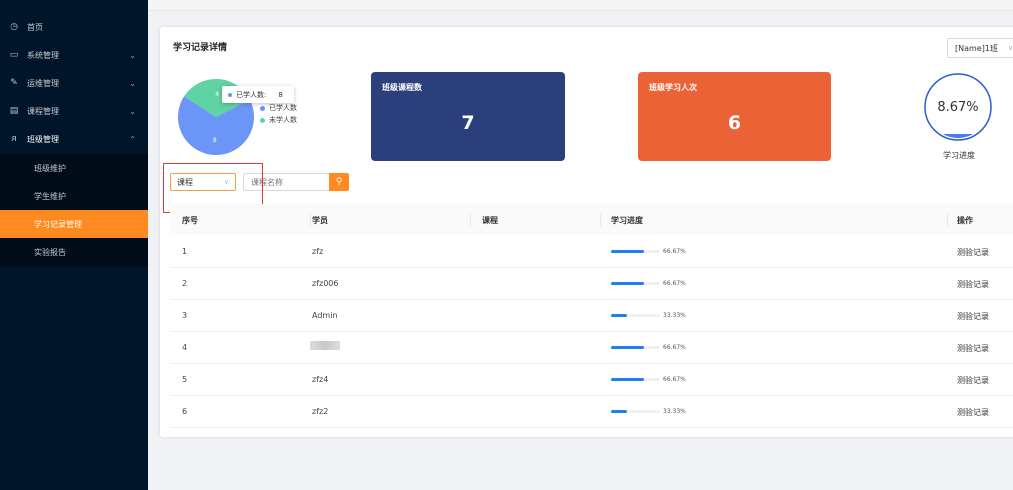 This screenshot has width=1013, height=490. Describe the element at coordinates (325, 345) in the screenshot. I see `blurred-student-name` at that location.